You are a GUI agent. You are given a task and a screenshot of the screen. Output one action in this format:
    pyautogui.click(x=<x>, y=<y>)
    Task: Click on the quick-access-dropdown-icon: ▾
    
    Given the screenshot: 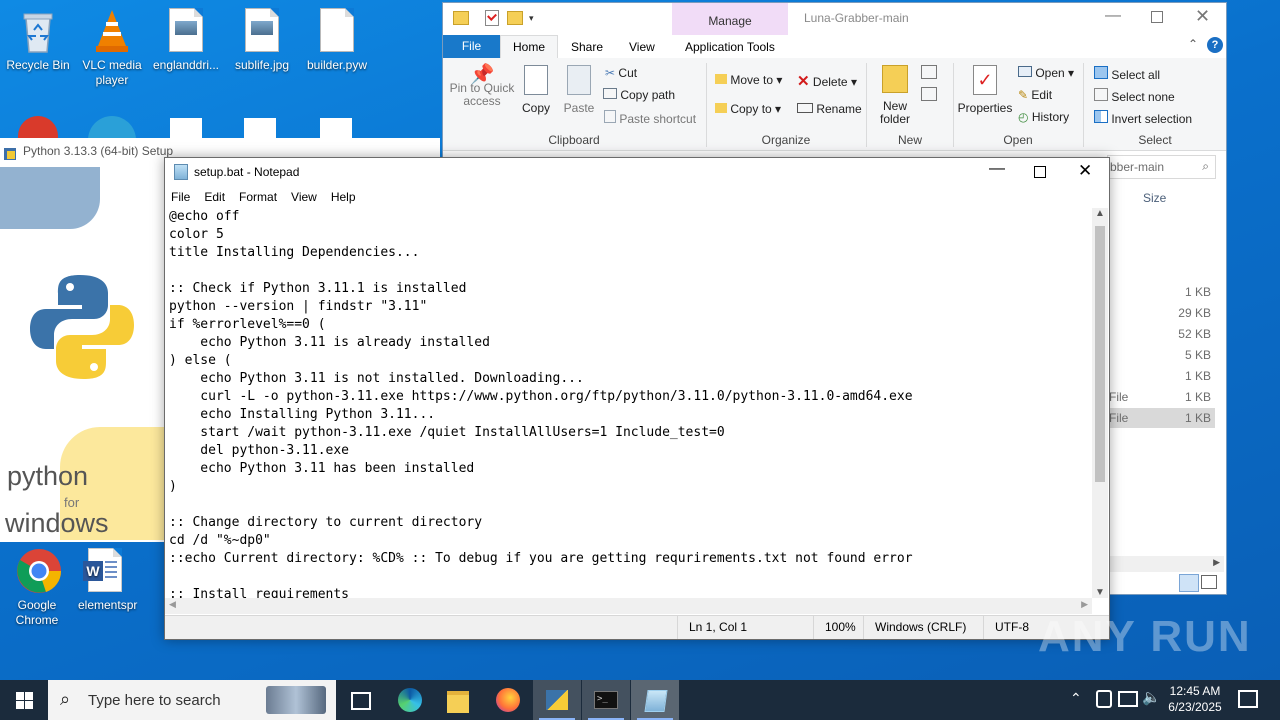 What is the action you would take?
    pyautogui.click(x=531, y=18)
    